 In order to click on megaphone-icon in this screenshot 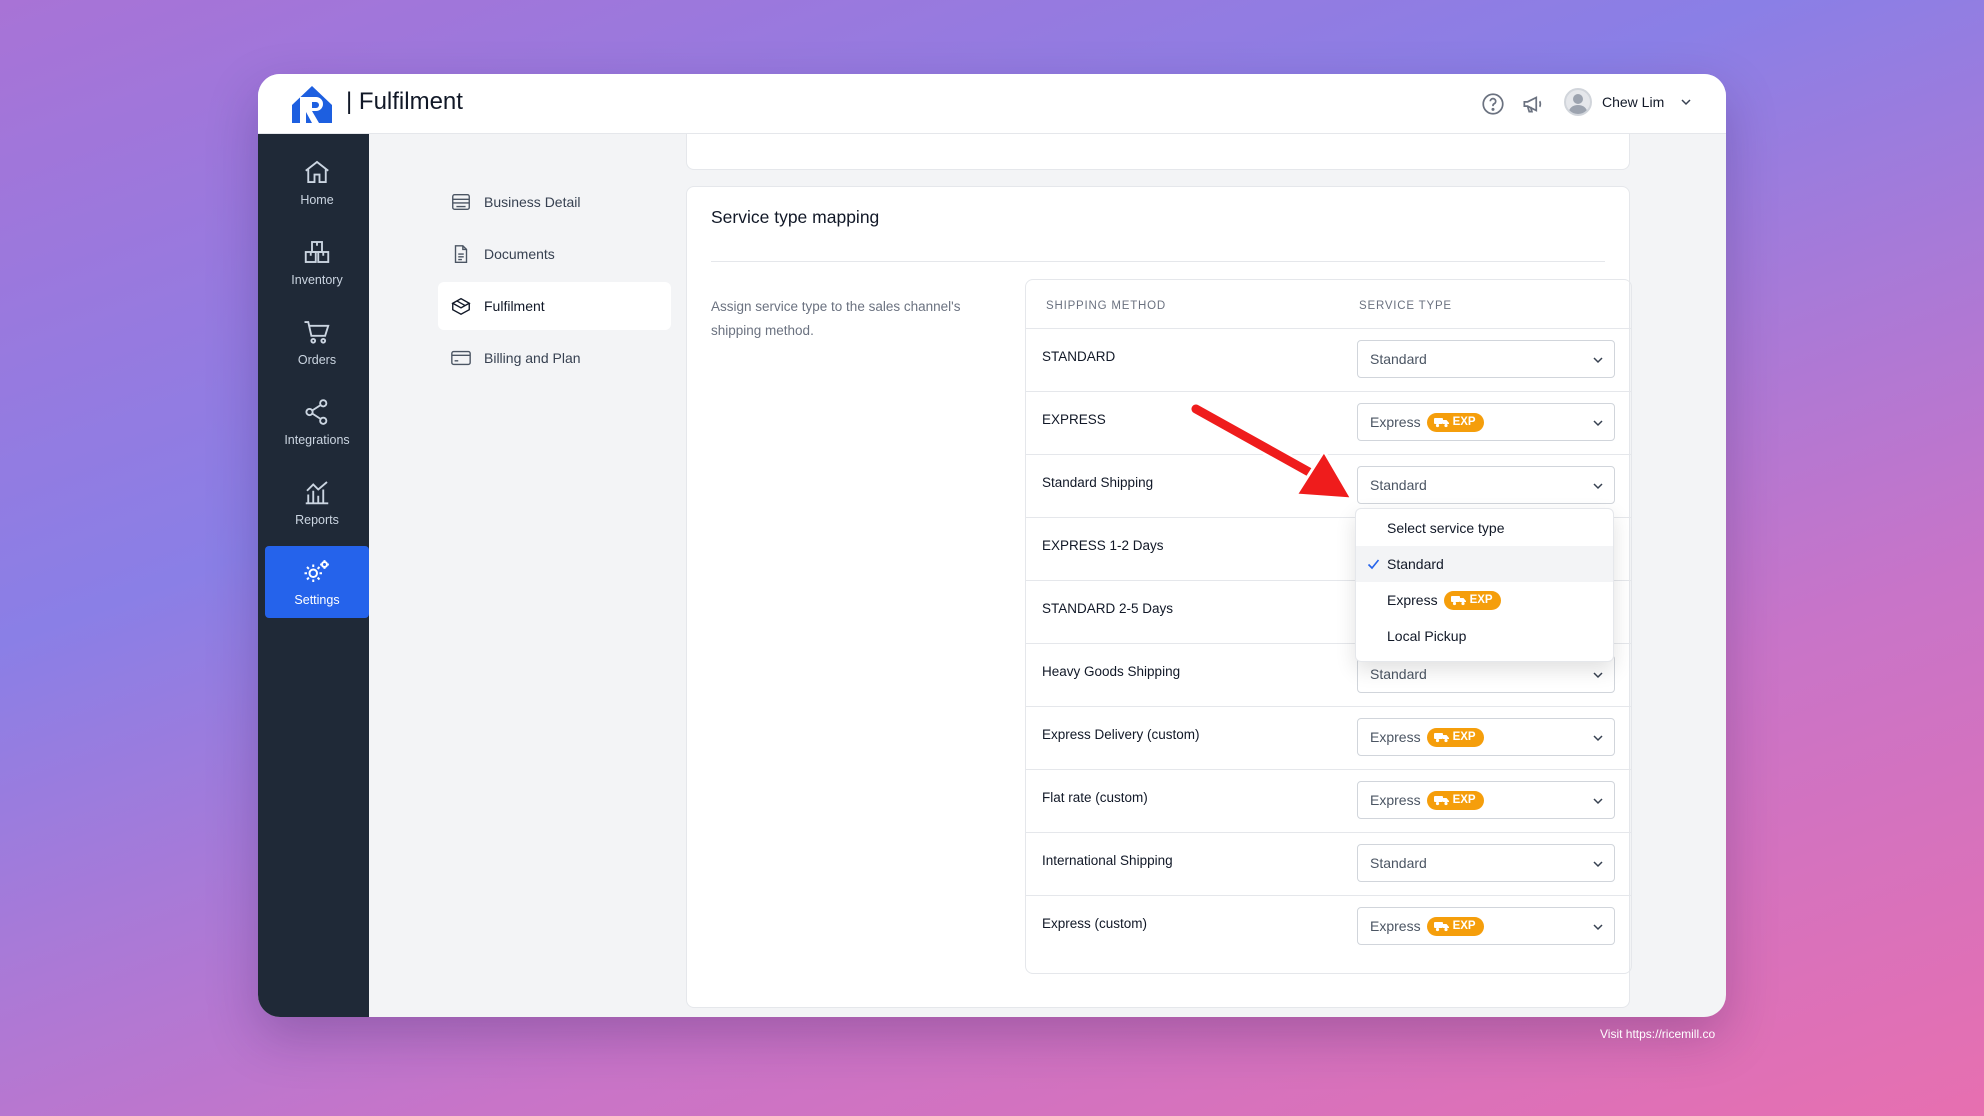, I will do `click(1533, 104)`.